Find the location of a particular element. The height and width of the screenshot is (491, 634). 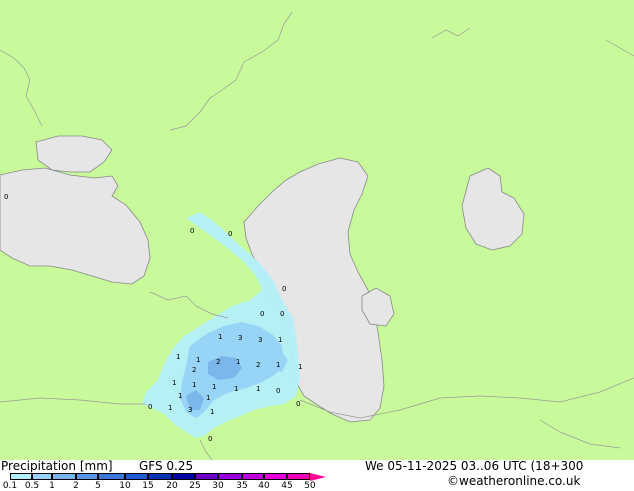

scale-arrow is located at coordinates (318, 477).